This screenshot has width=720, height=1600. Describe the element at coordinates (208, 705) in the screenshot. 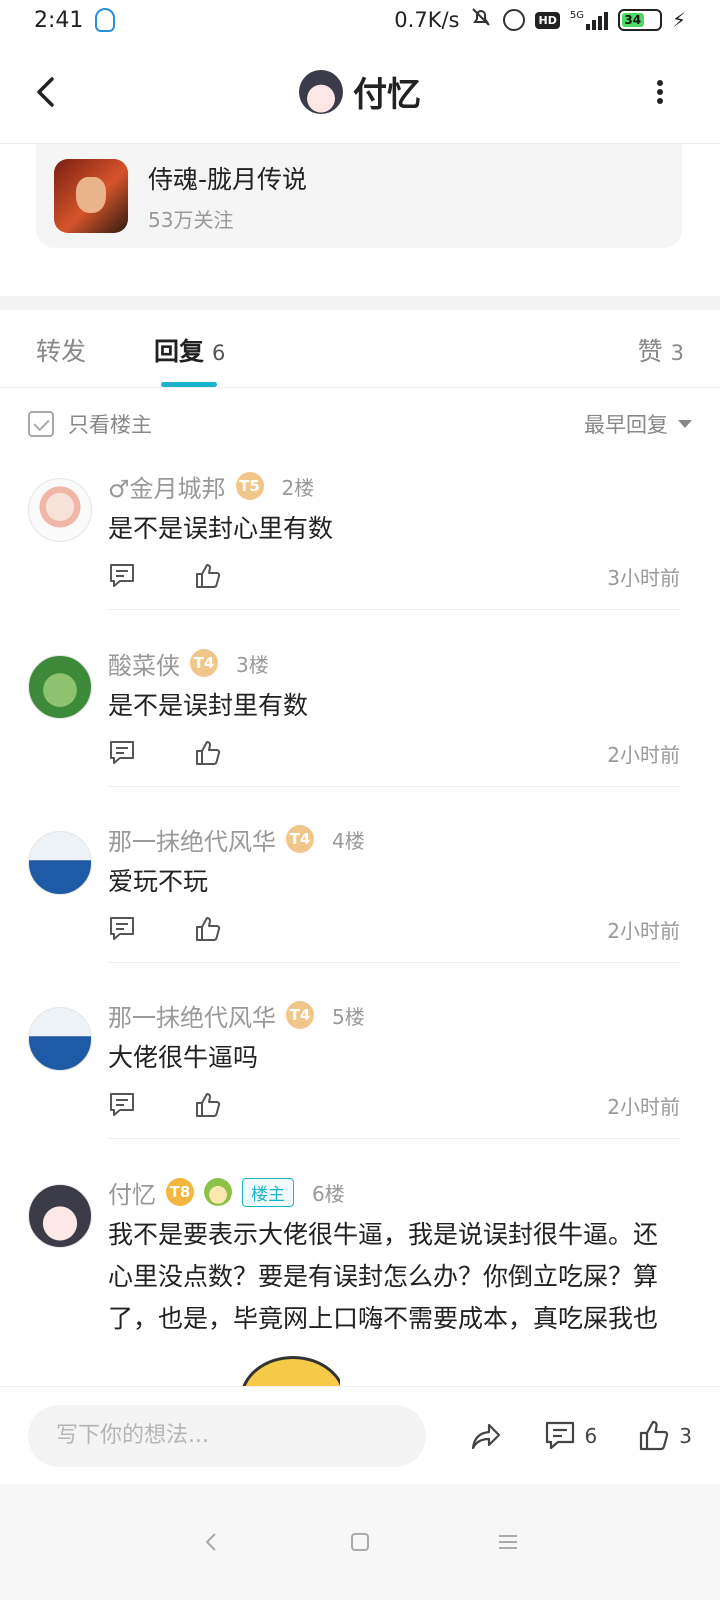

I see `comment-text: 是不是误封里有数` at that location.